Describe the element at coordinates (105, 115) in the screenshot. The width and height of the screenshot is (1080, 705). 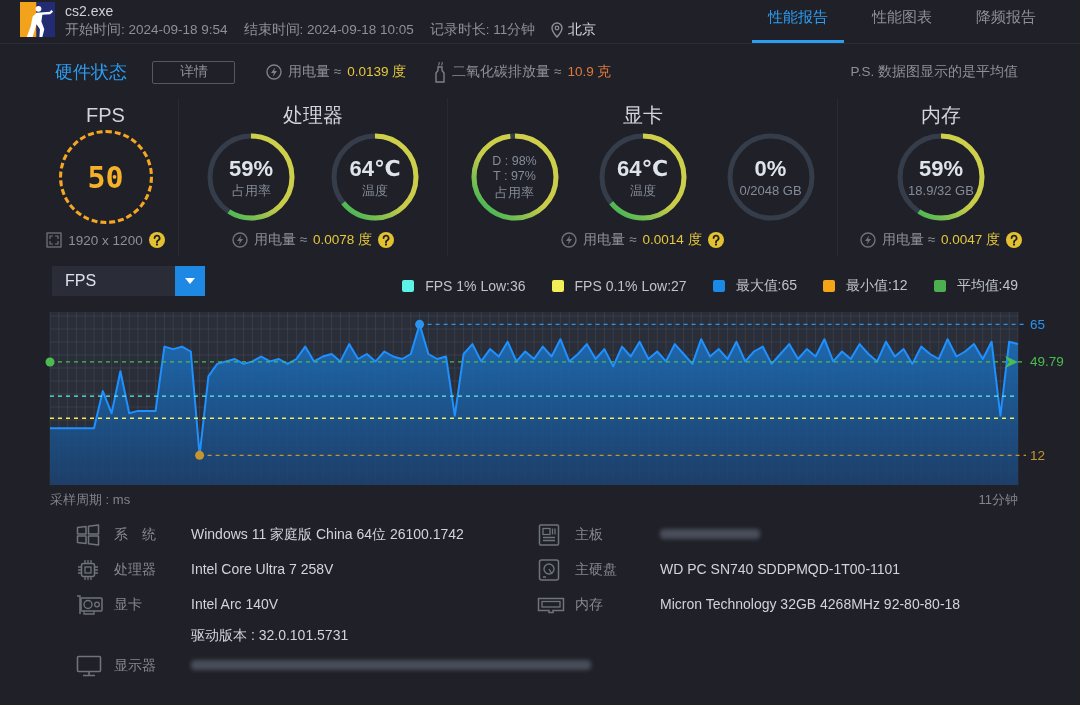
I see `panel-title: FPS` at that location.